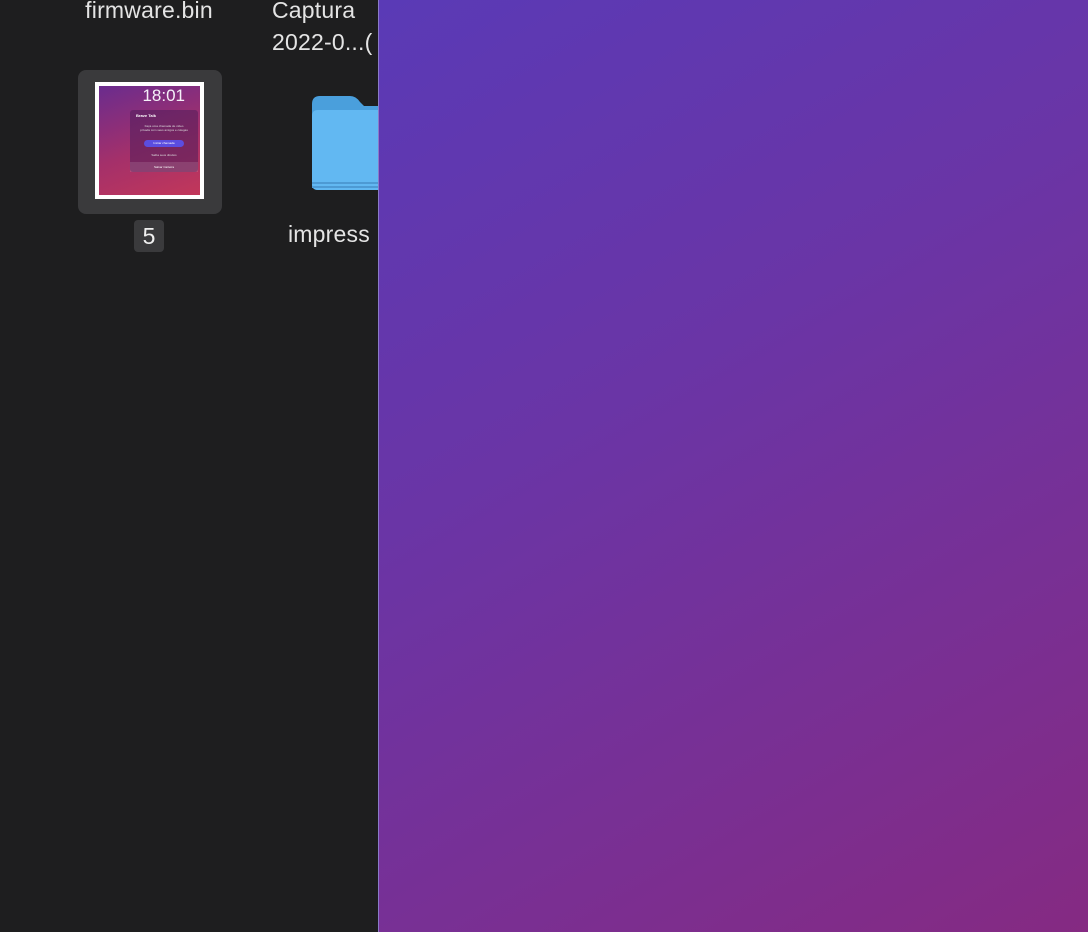  What do you see at coordinates (345, 143) in the screenshot?
I see `folder-icon` at bounding box center [345, 143].